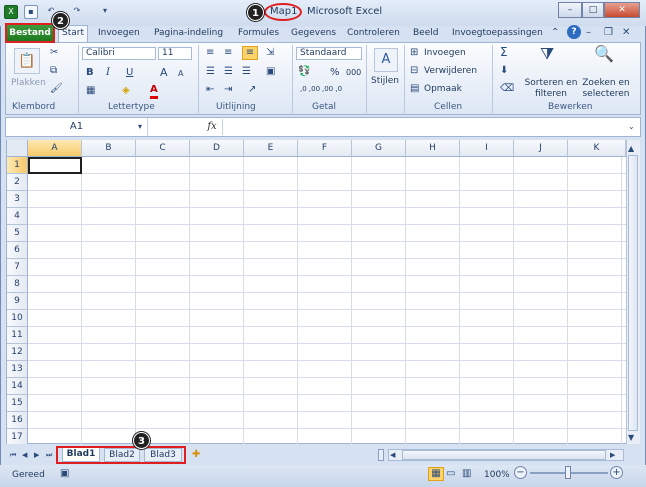 This screenshot has height=487, width=646. Describe the element at coordinates (27, 61) in the screenshot. I see `paste-icon: 📋` at that location.